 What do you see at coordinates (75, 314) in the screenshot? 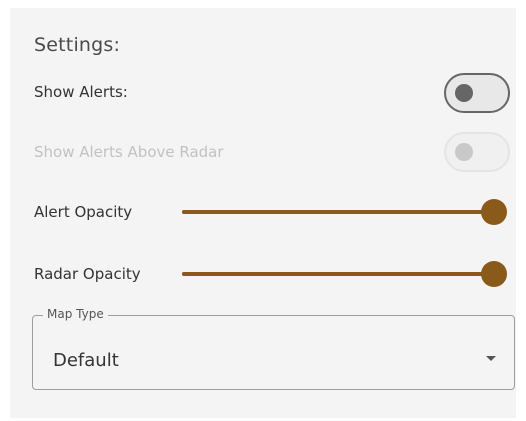
I see `map-type-label: Map Type` at bounding box center [75, 314].